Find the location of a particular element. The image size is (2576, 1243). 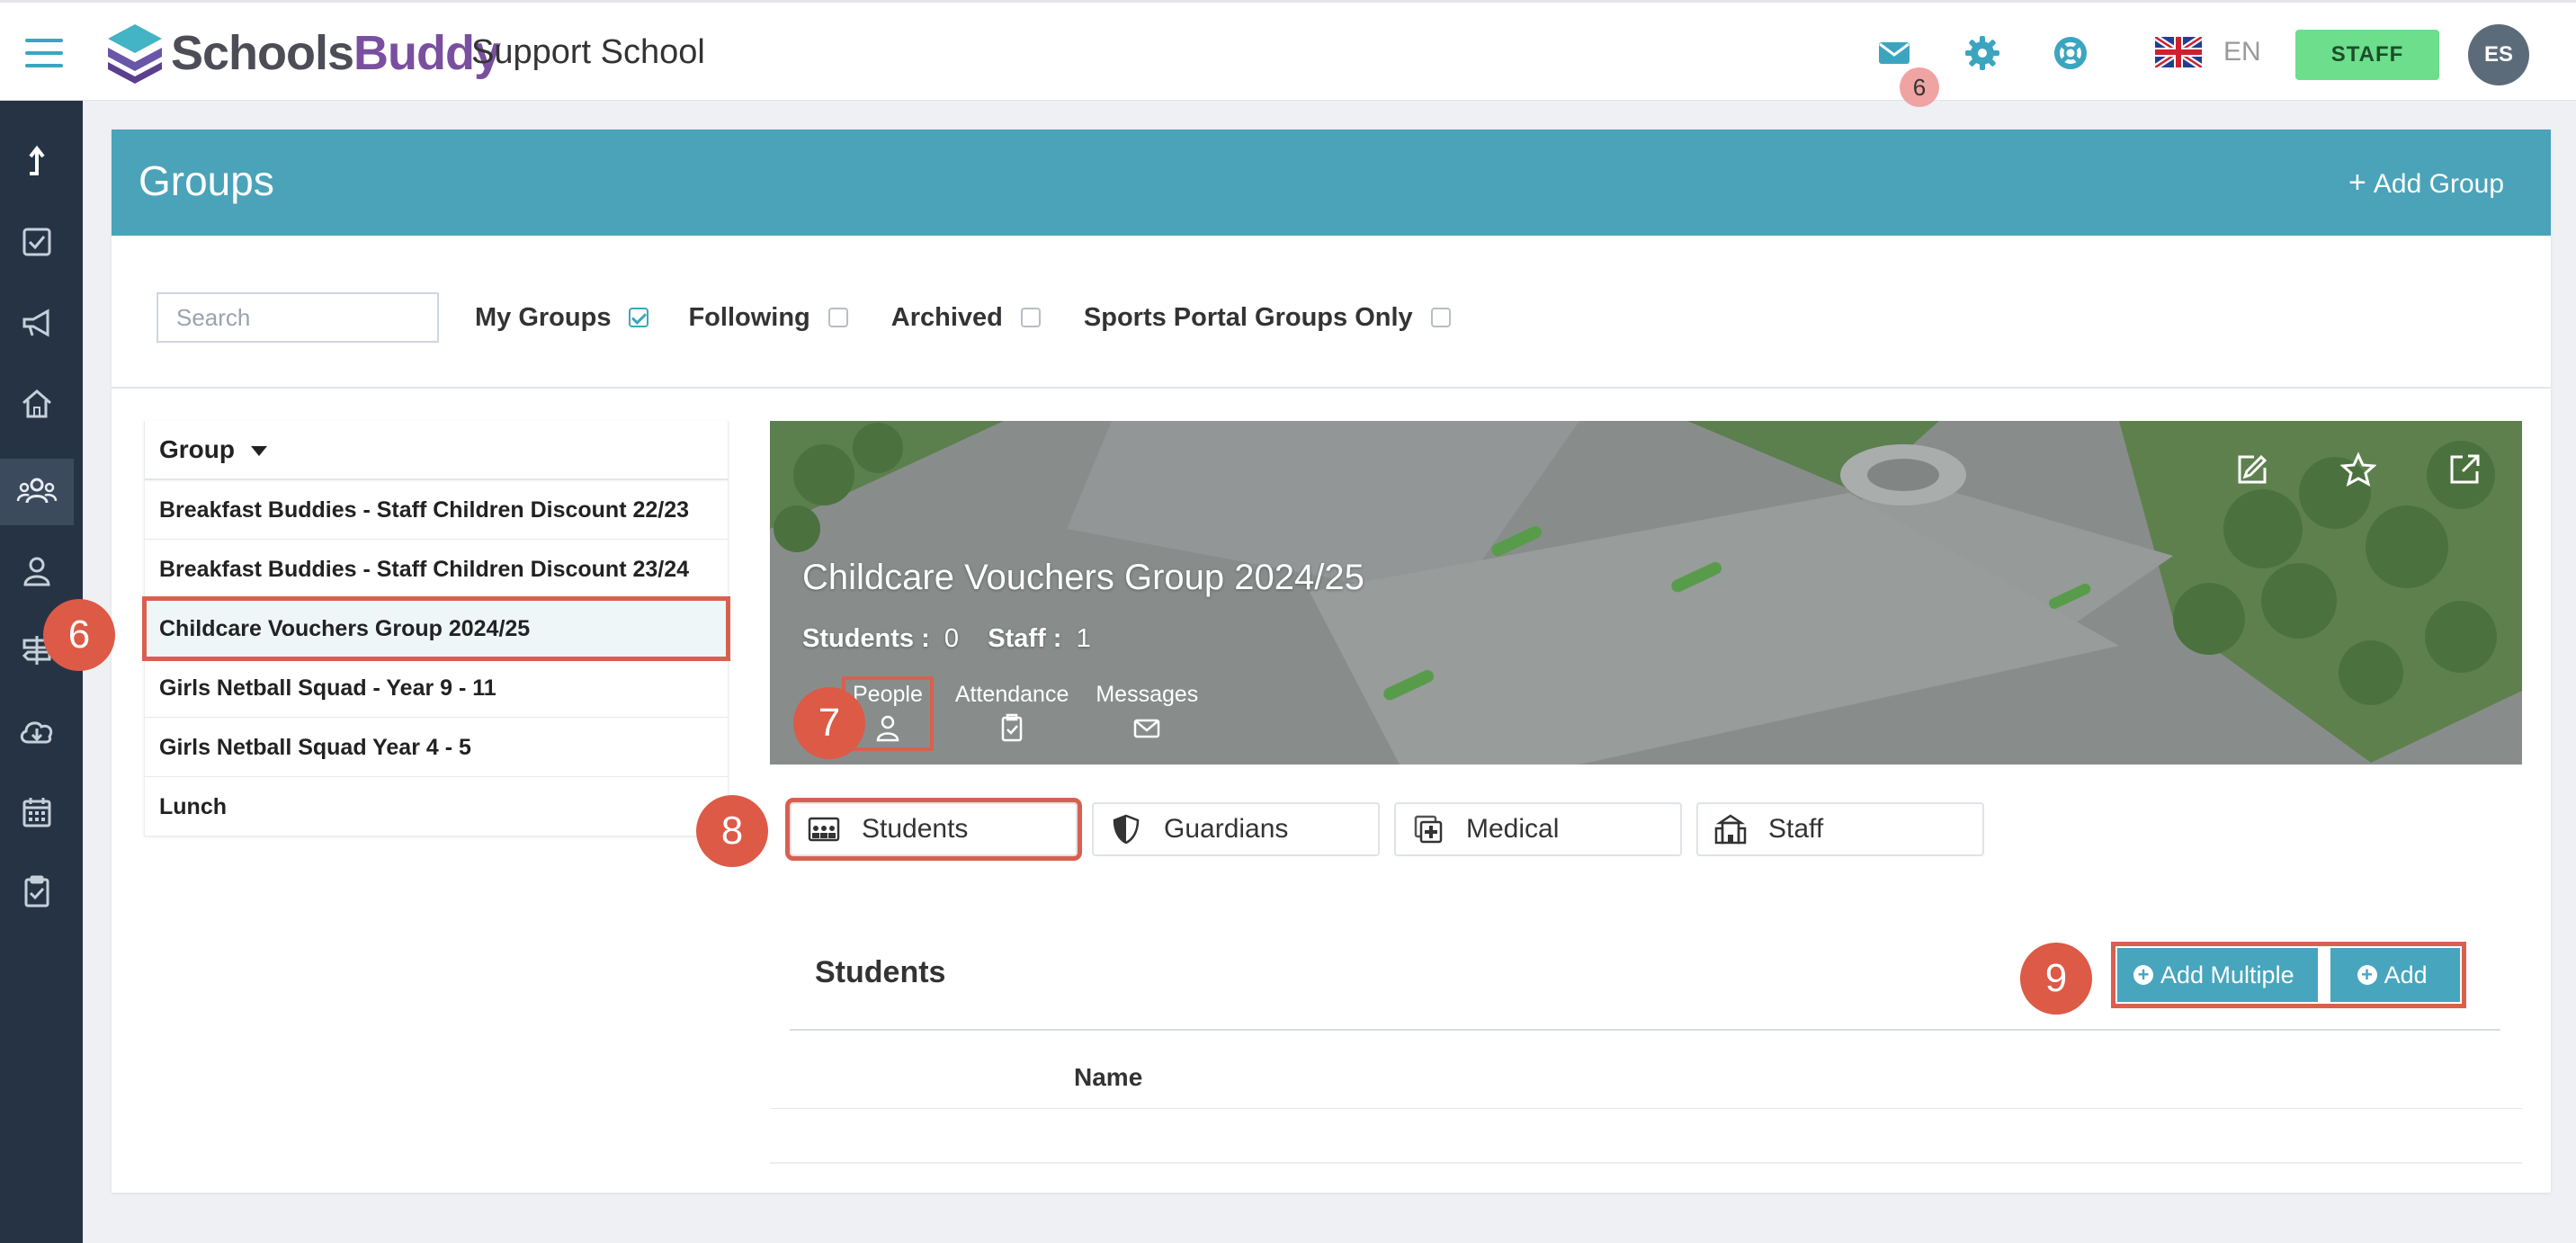

students-group-icon is located at coordinates (824, 829).